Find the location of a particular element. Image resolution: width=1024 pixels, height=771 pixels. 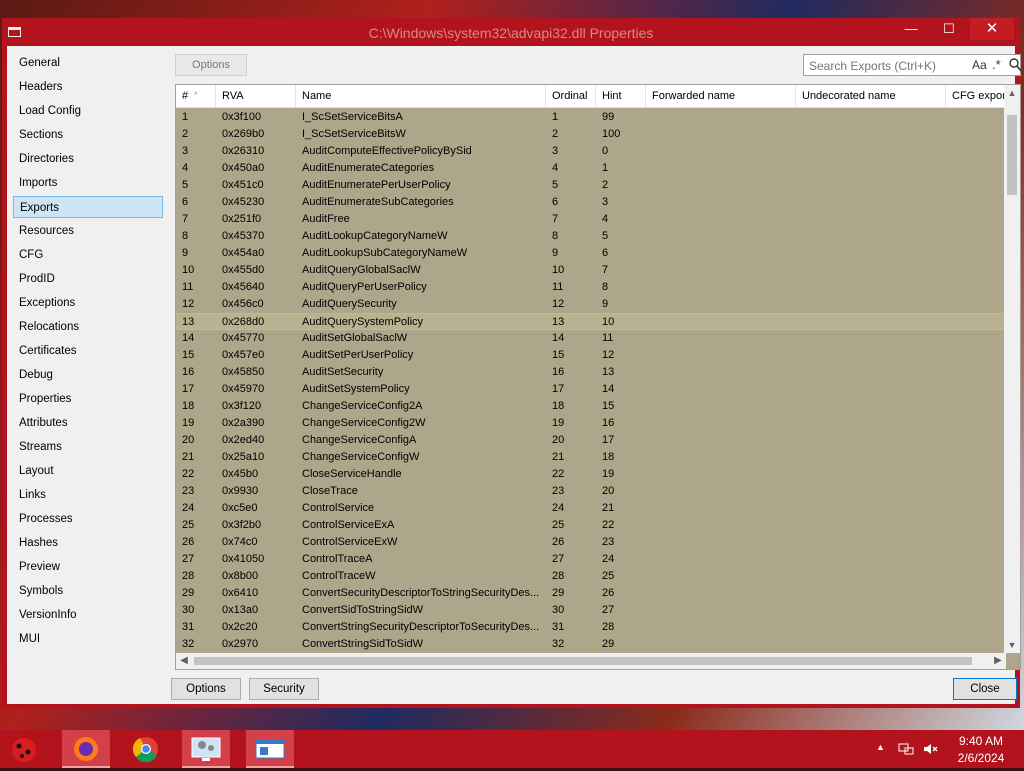

cell-number: 13 is located at coordinates (188, 322).